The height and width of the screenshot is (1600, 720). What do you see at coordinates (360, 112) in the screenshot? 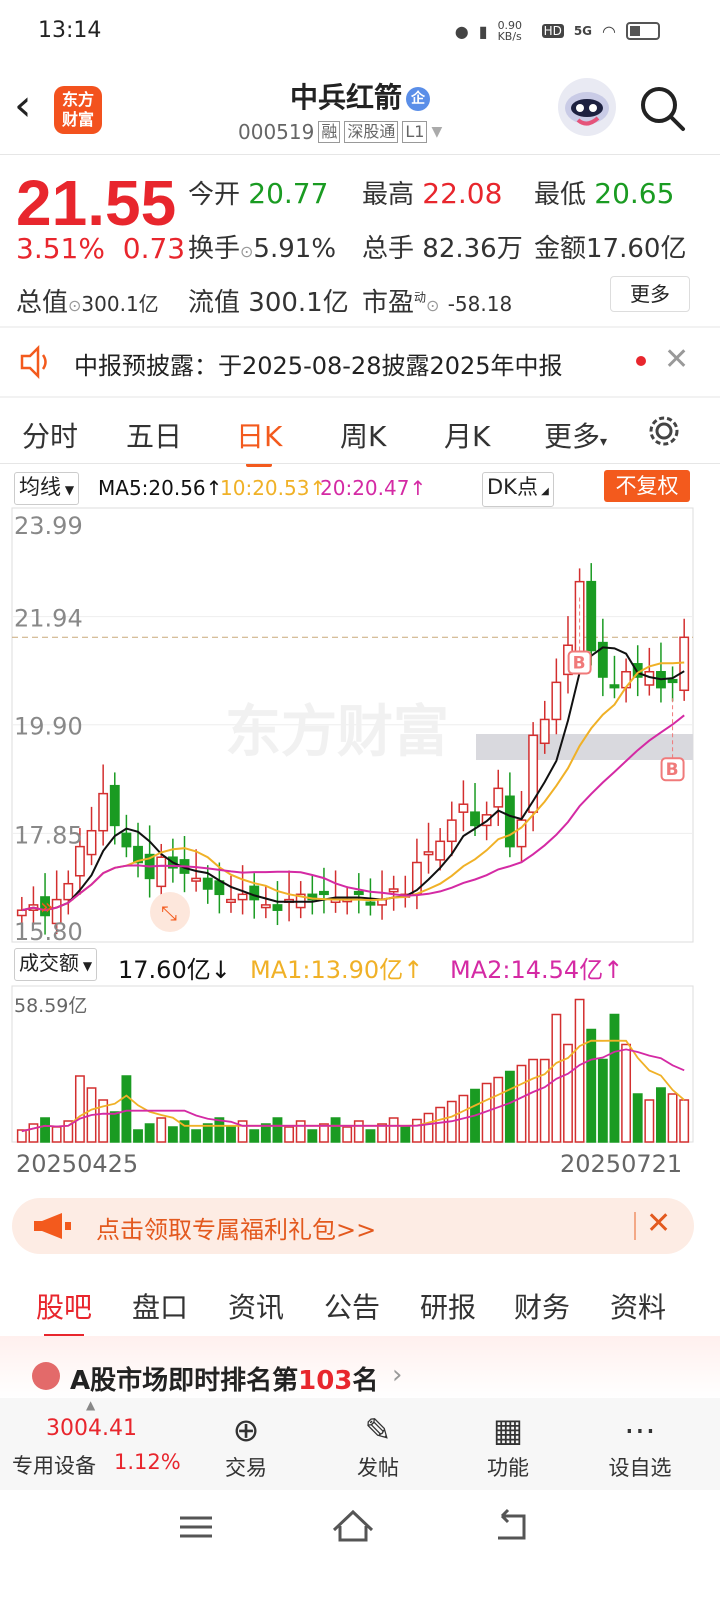
I see `stock-header: ‹ 东方 财富 中兵红箭企 000519 融 深股通 L1 ▼` at bounding box center [360, 112].